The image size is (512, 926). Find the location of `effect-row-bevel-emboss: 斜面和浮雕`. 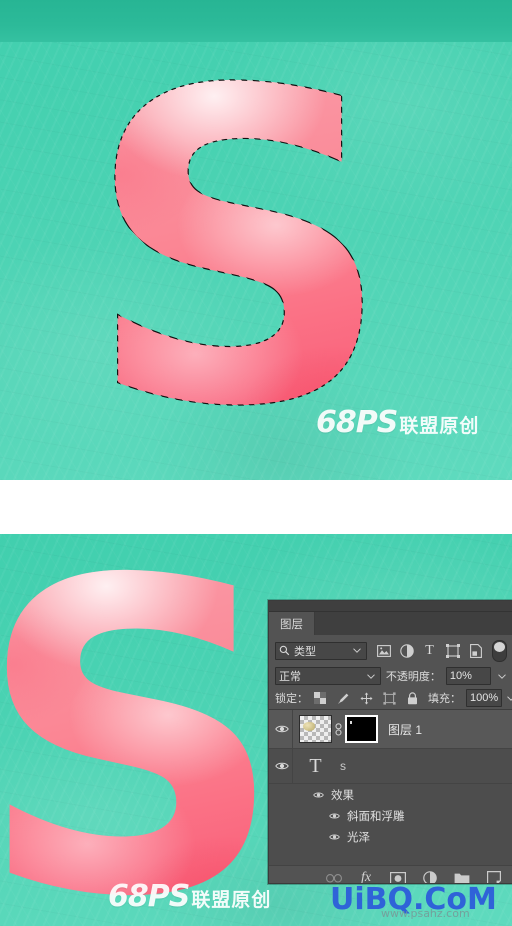

effect-row-bevel-emboss: 斜面和浮雕 is located at coordinates (390, 815).